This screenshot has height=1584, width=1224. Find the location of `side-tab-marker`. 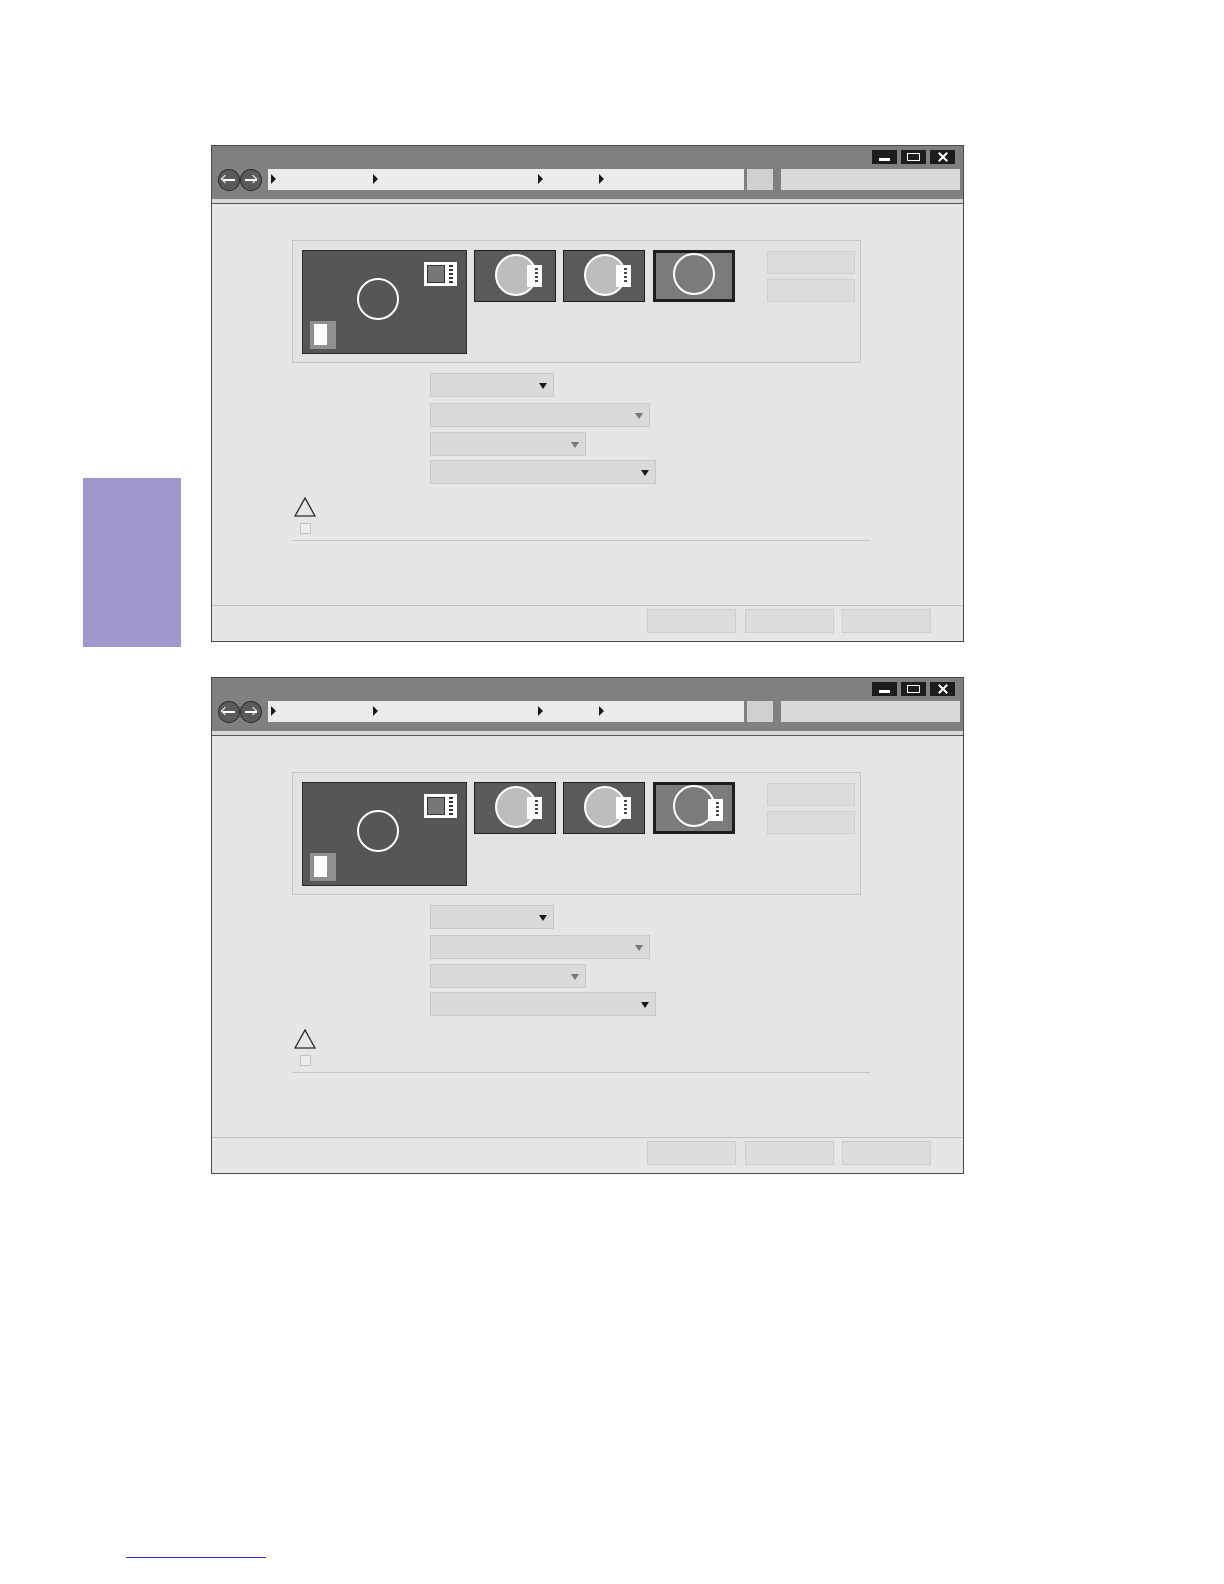

side-tab-marker is located at coordinates (132, 562).